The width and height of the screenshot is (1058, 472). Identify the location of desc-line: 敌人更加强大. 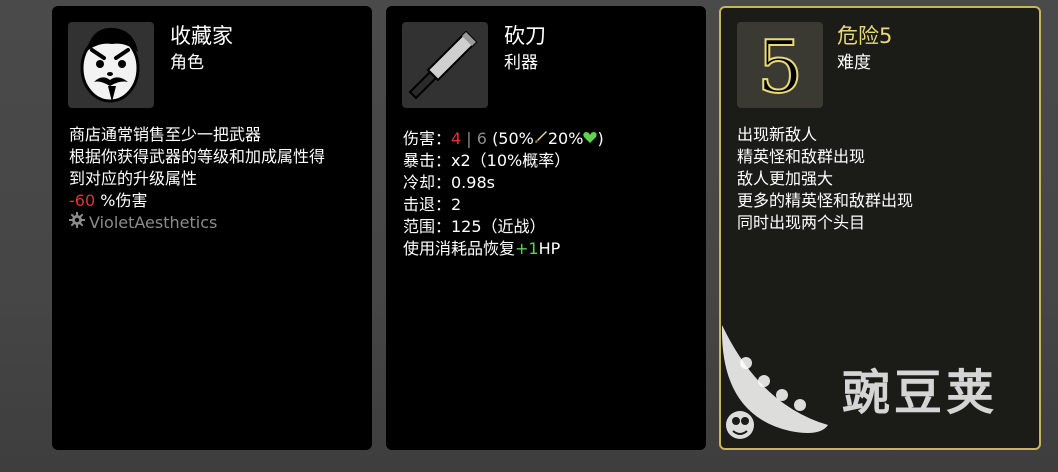
(785, 178).